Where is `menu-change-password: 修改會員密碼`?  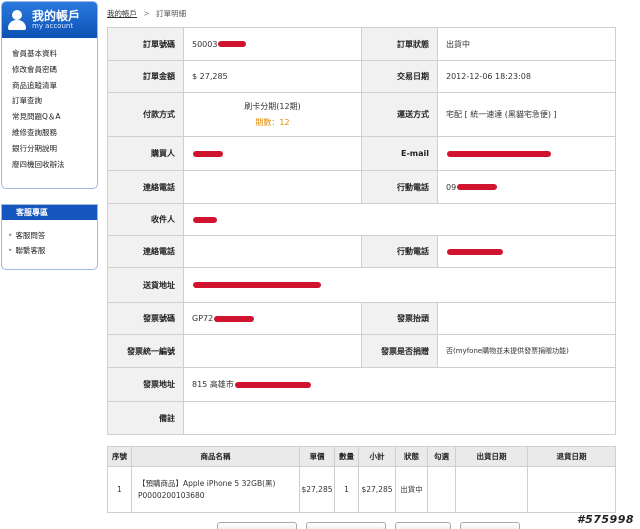
menu-change-password: 修改會員密碼 is located at coordinates (54, 70).